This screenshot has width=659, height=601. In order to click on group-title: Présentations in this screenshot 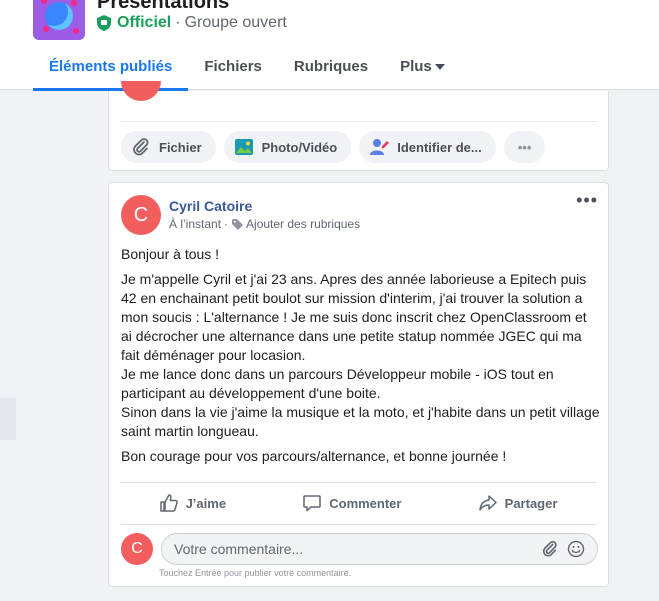, I will do `click(163, 7)`.